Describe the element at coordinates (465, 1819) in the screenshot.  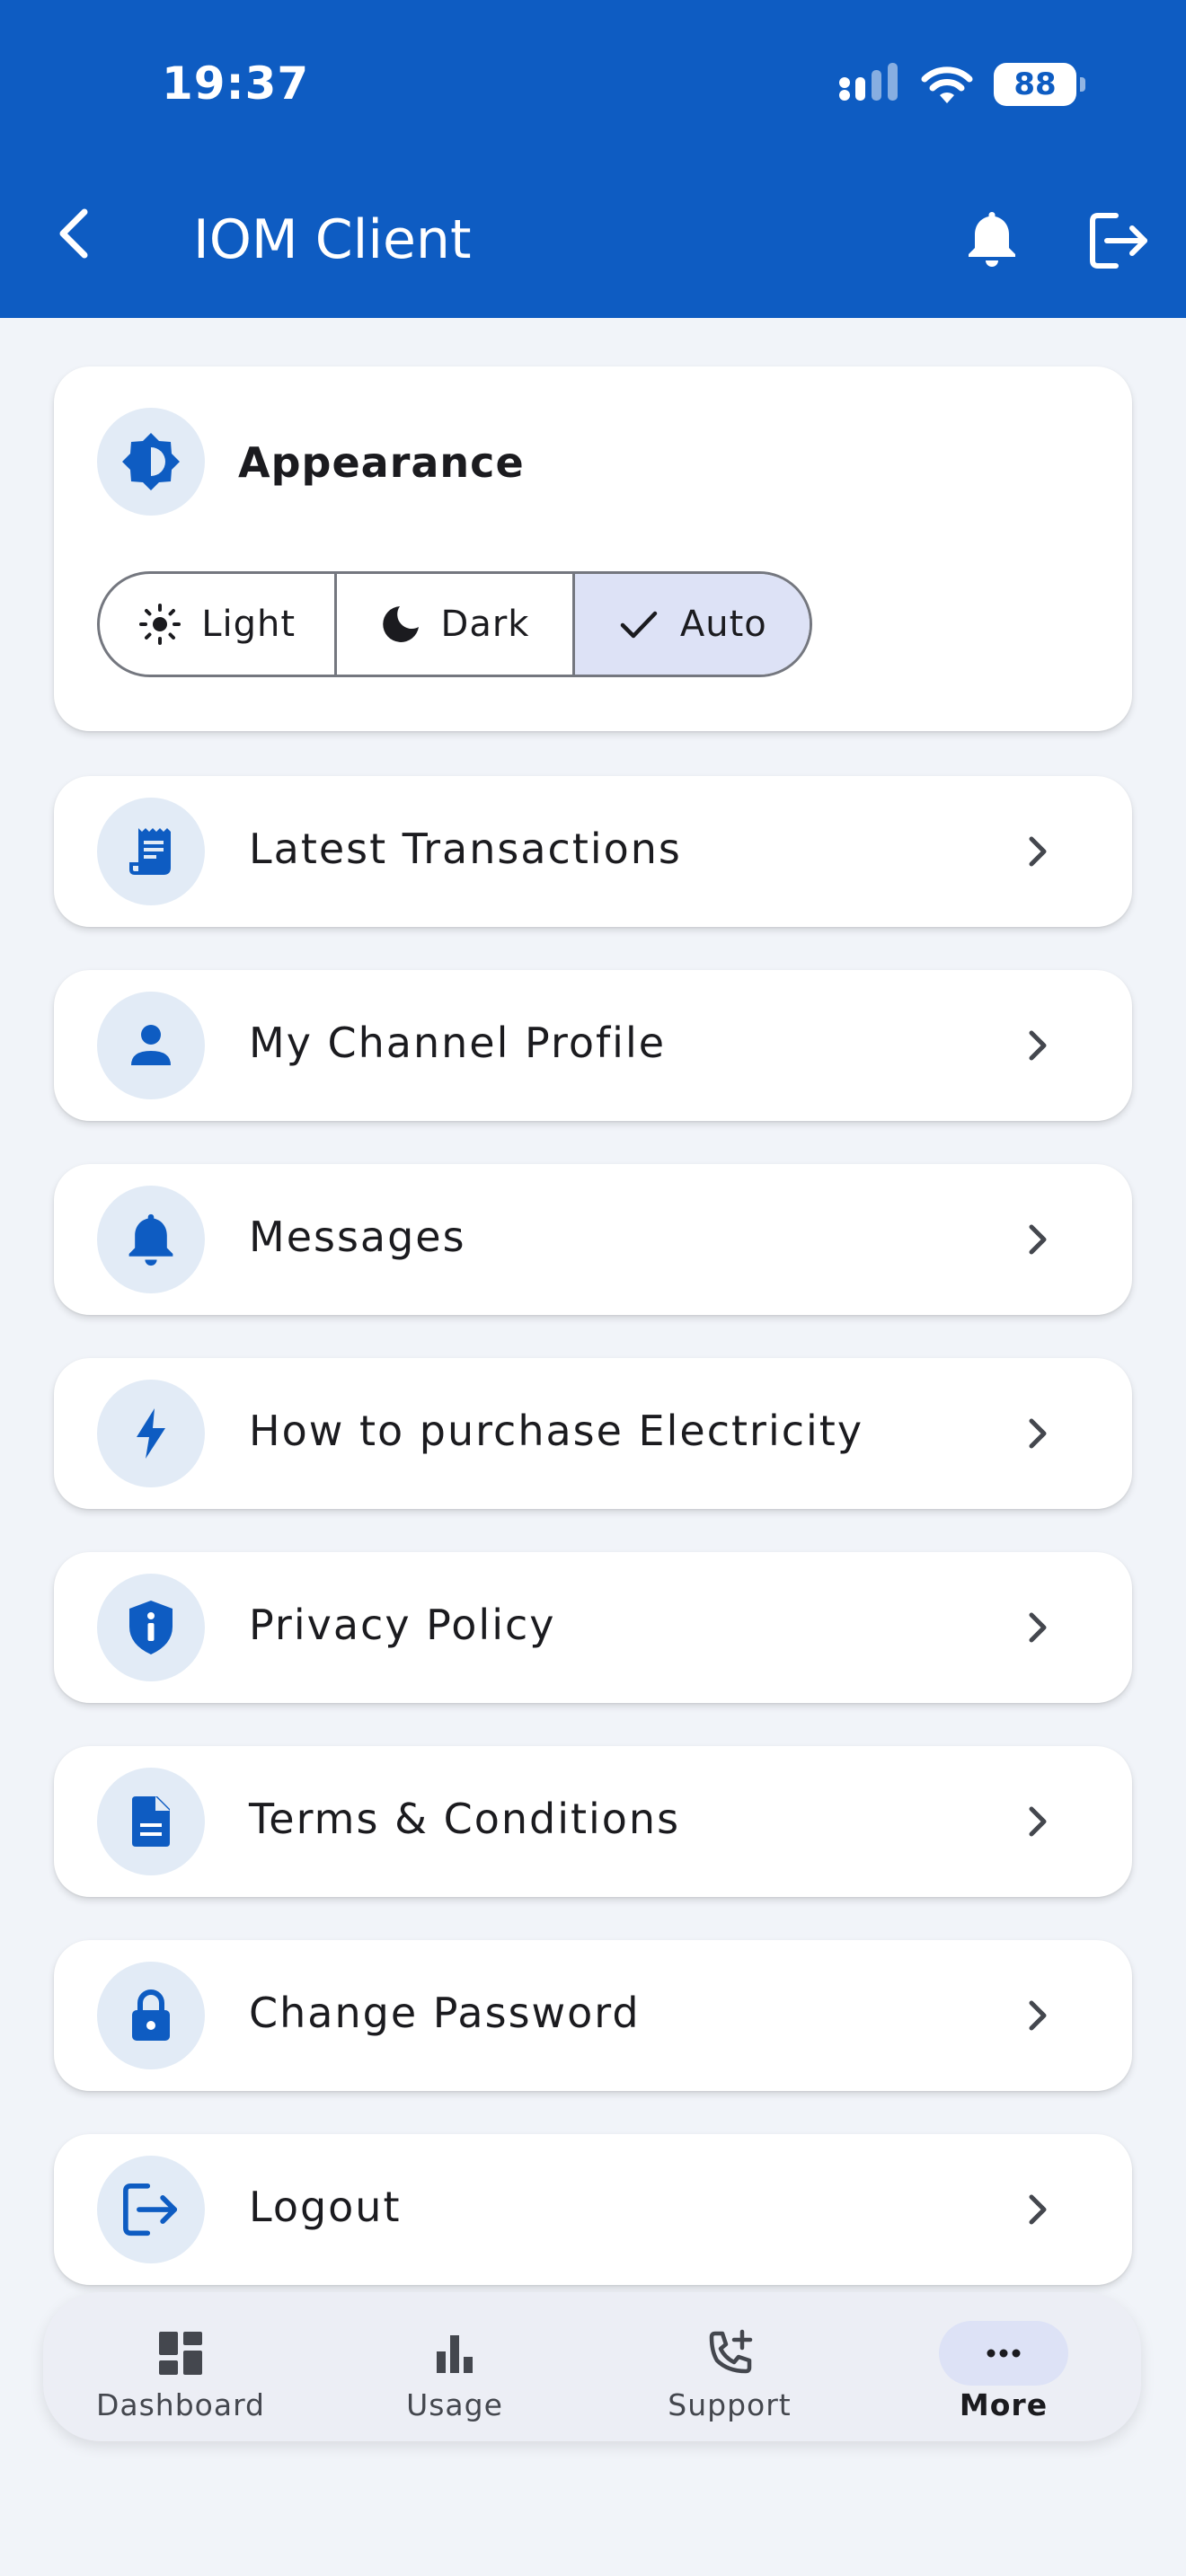
I see `menu-label: Terms & Conditions` at that location.